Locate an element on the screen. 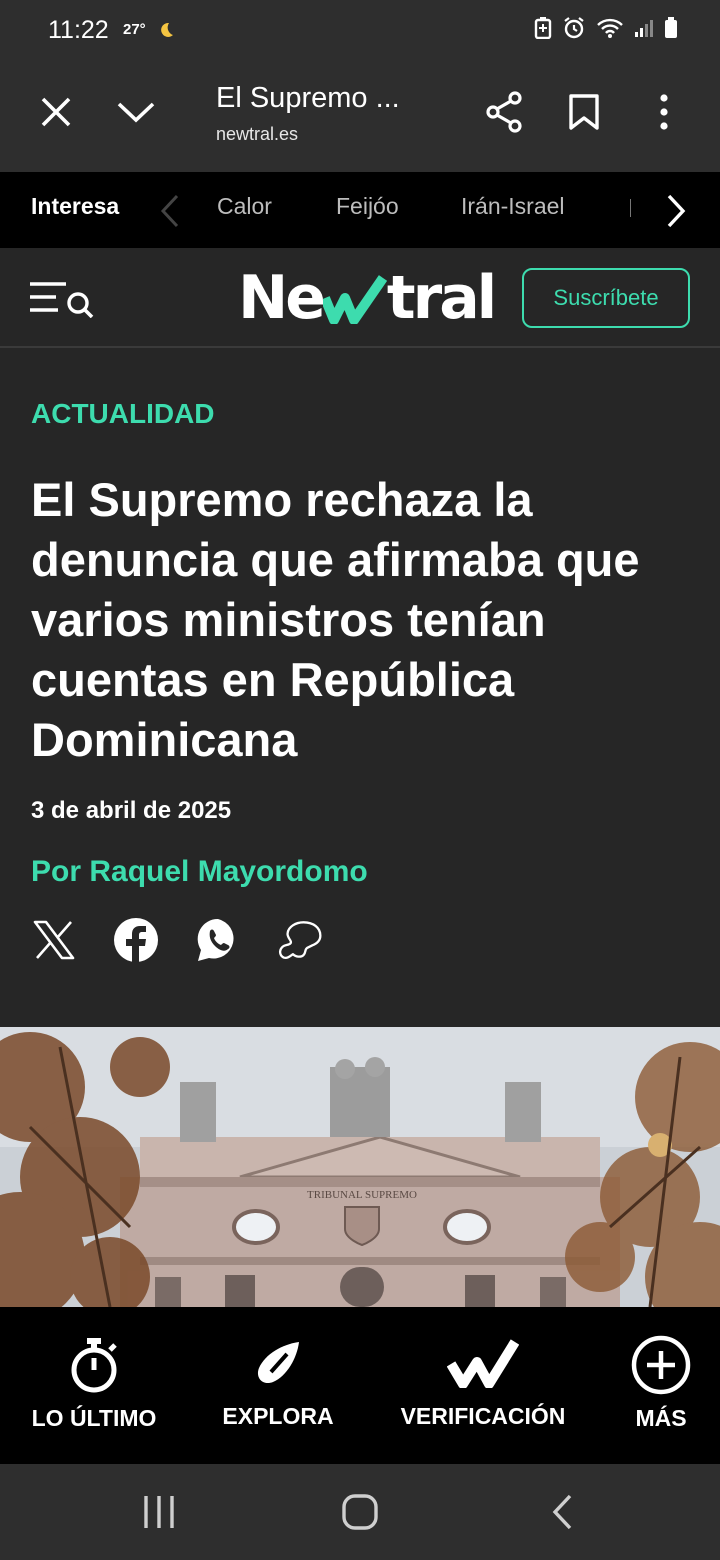 The width and height of the screenshot is (720, 1560). system-navigation-bar is located at coordinates (360, 1512).